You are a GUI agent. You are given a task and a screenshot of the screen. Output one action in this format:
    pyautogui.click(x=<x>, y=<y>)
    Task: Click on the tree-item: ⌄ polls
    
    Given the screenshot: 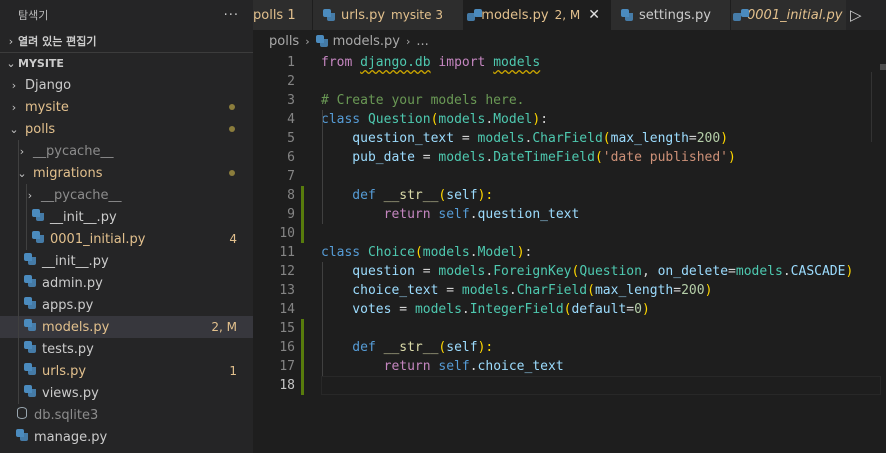 What is the action you would take?
    pyautogui.click(x=126, y=129)
    